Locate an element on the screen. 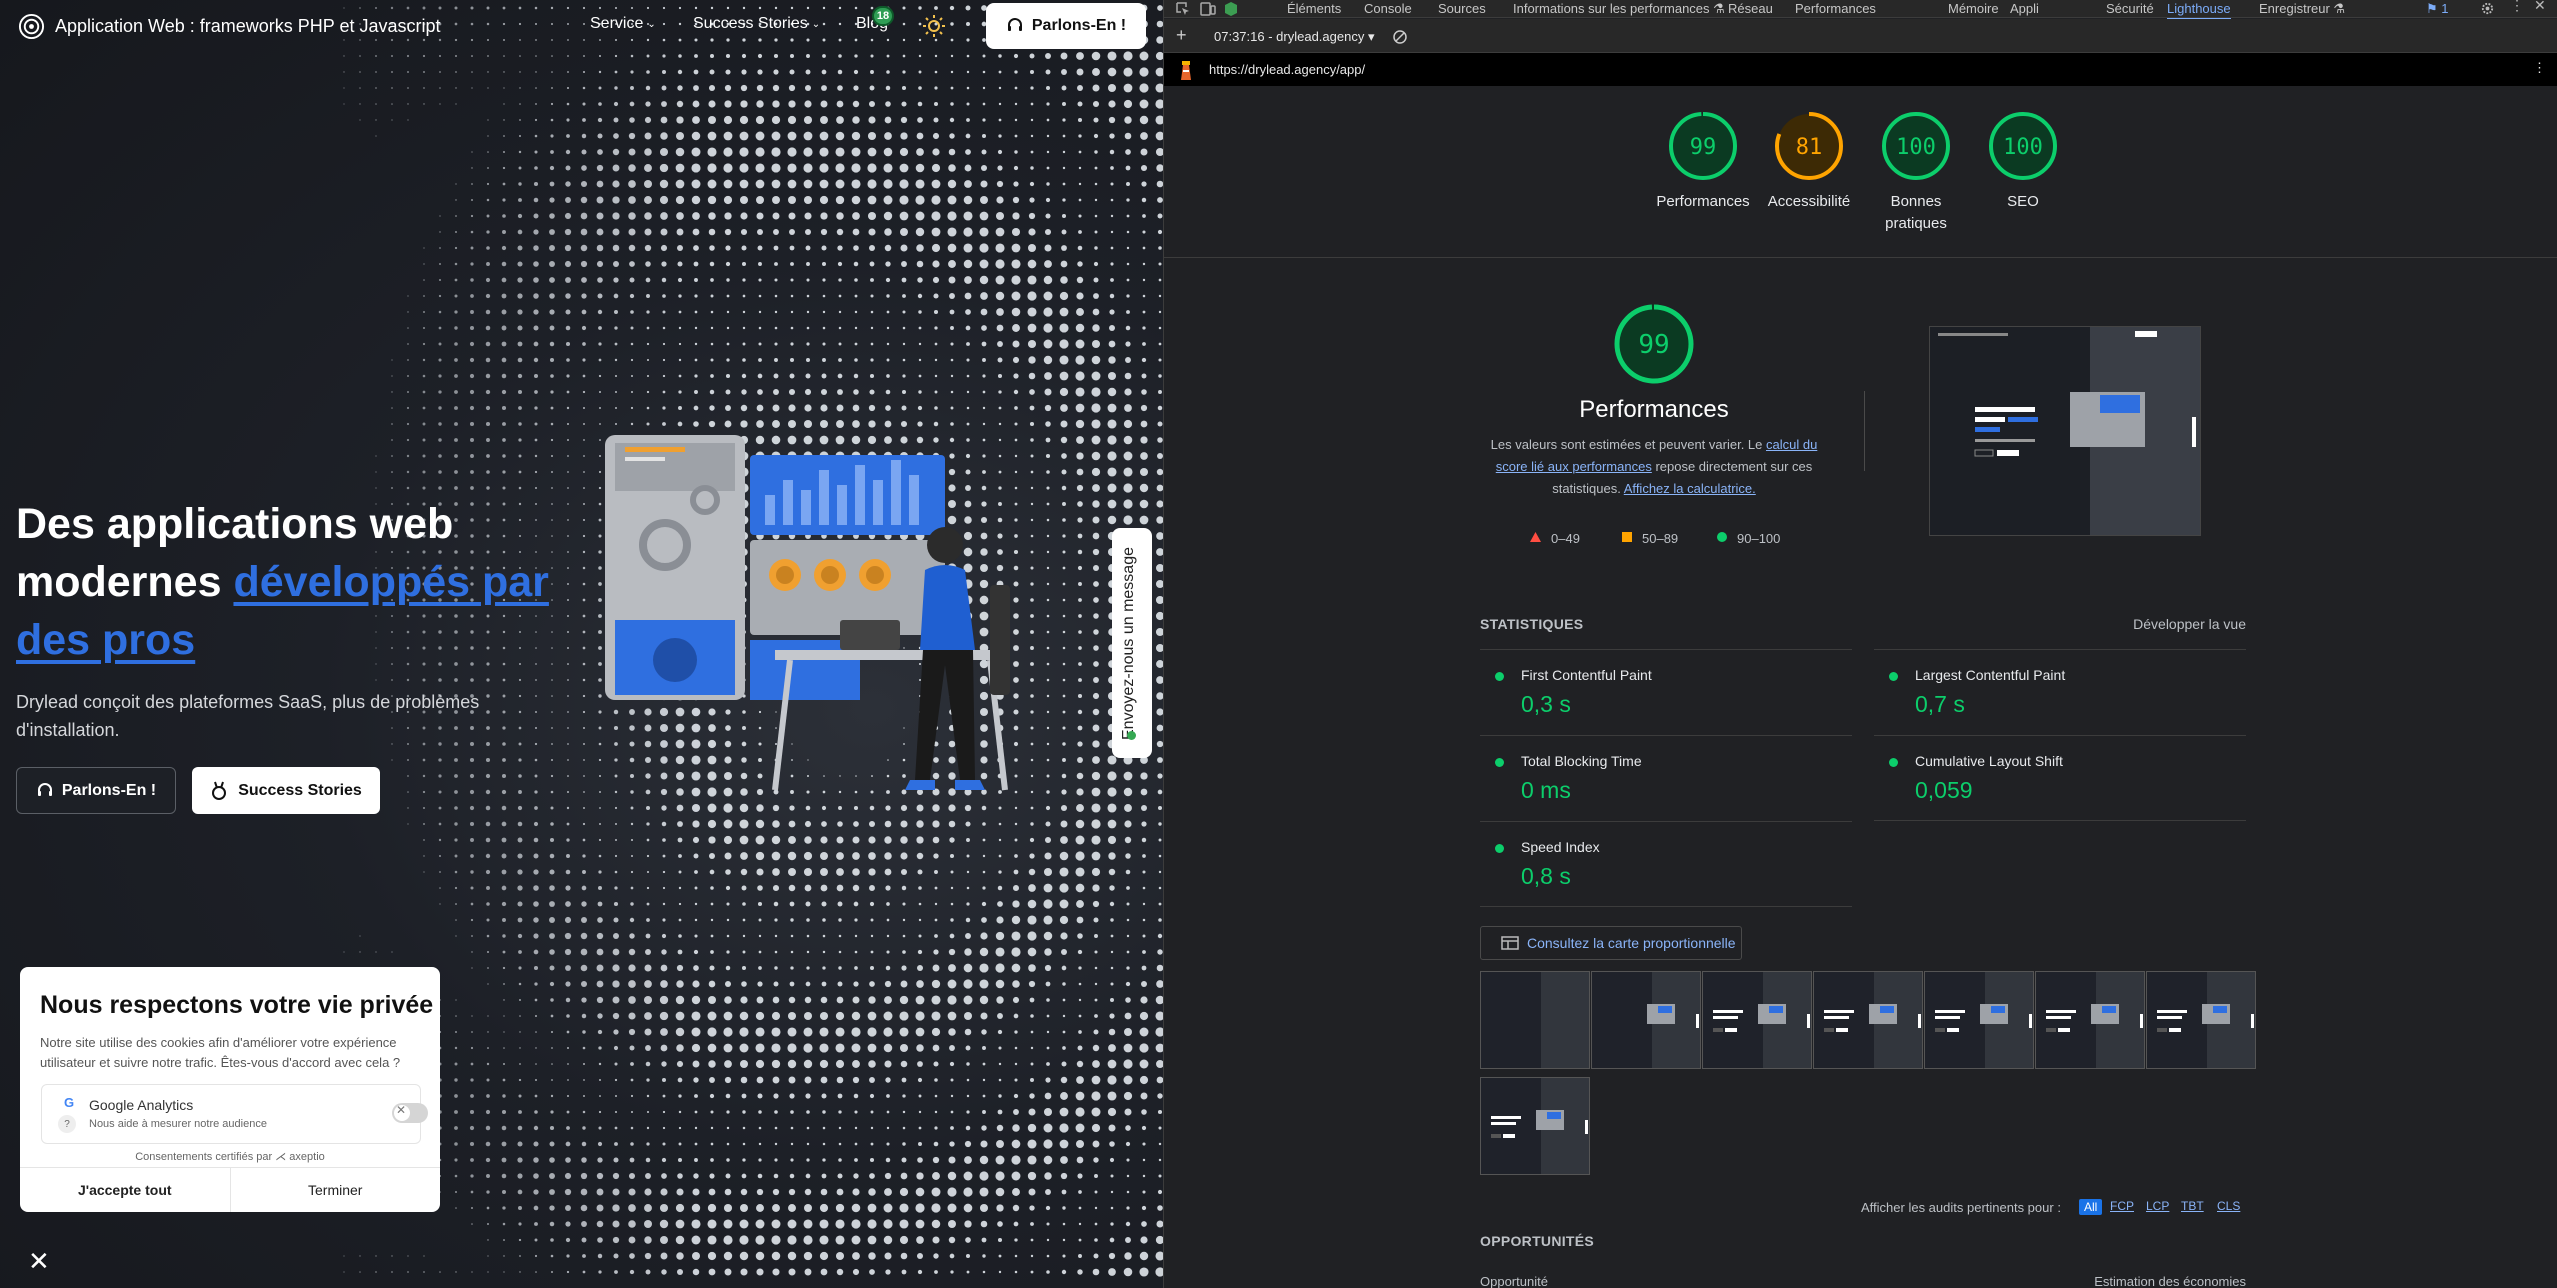 This screenshot has height=1288, width=2557. tab-lighthouse: Lighthouse is located at coordinates (2199, 10).